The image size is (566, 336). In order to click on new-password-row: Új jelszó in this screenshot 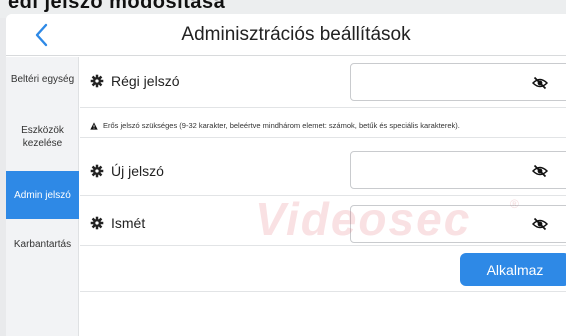, I will do `click(323, 173)`.